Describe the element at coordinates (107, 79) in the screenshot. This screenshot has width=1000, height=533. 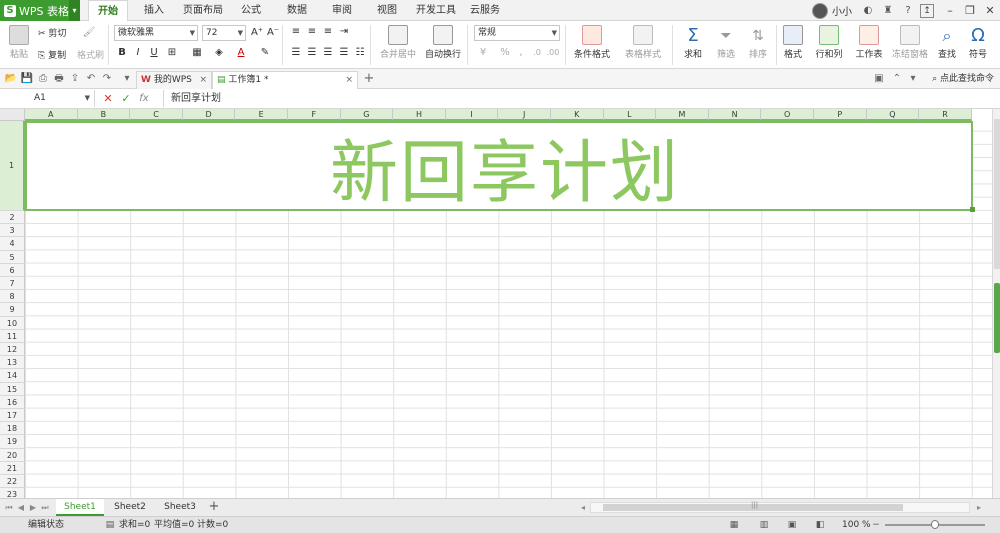
I see `redo-icon: ↷` at that location.